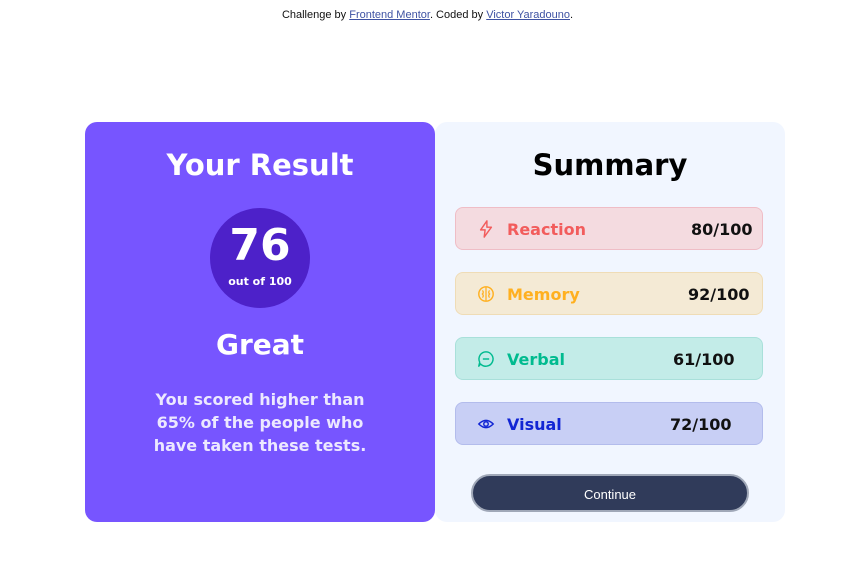  I want to click on summary-row-visual: Visual 72/100, so click(609, 423).